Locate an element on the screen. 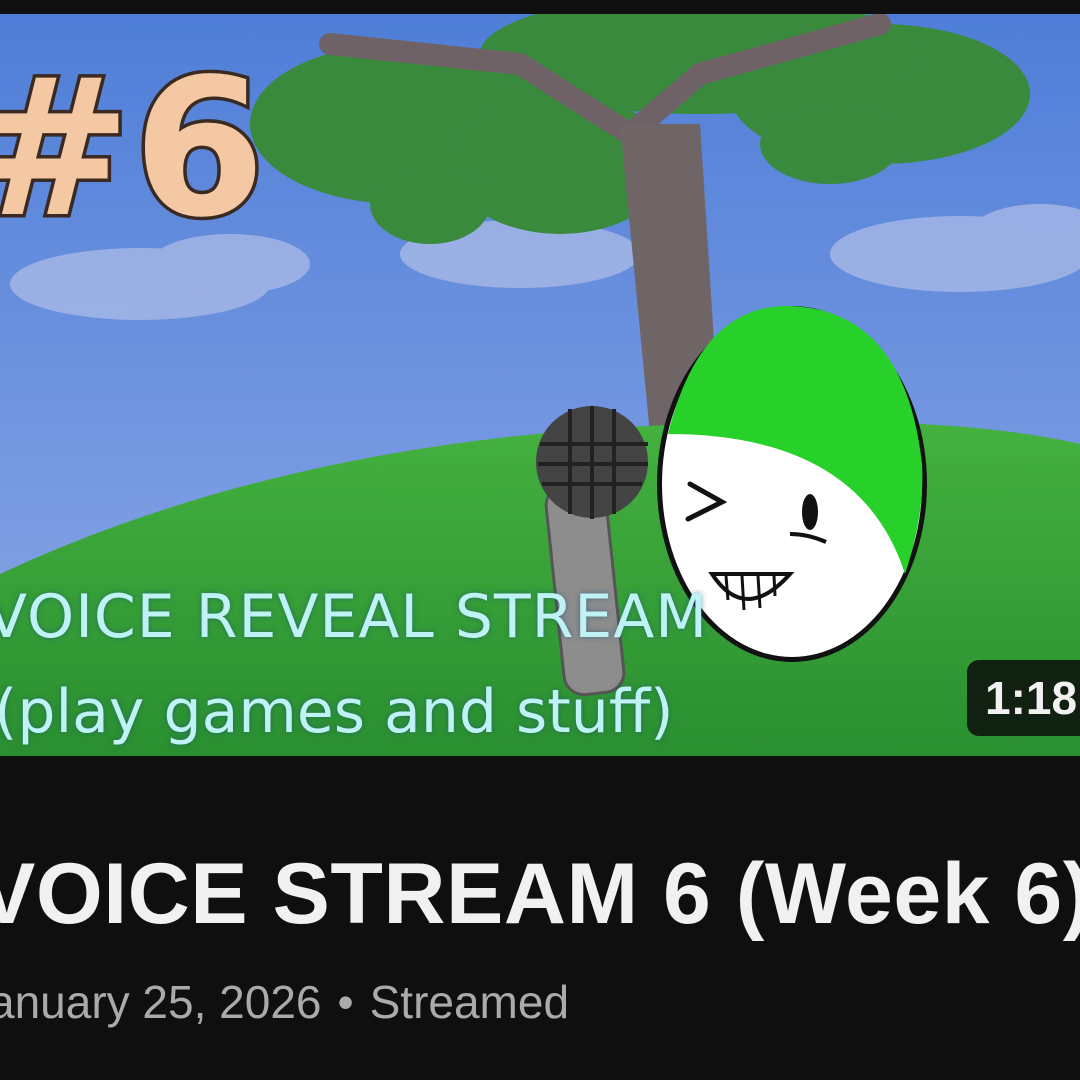  thumbnail-caption-line-2: (play games and stuff) is located at coordinates (337, 712).